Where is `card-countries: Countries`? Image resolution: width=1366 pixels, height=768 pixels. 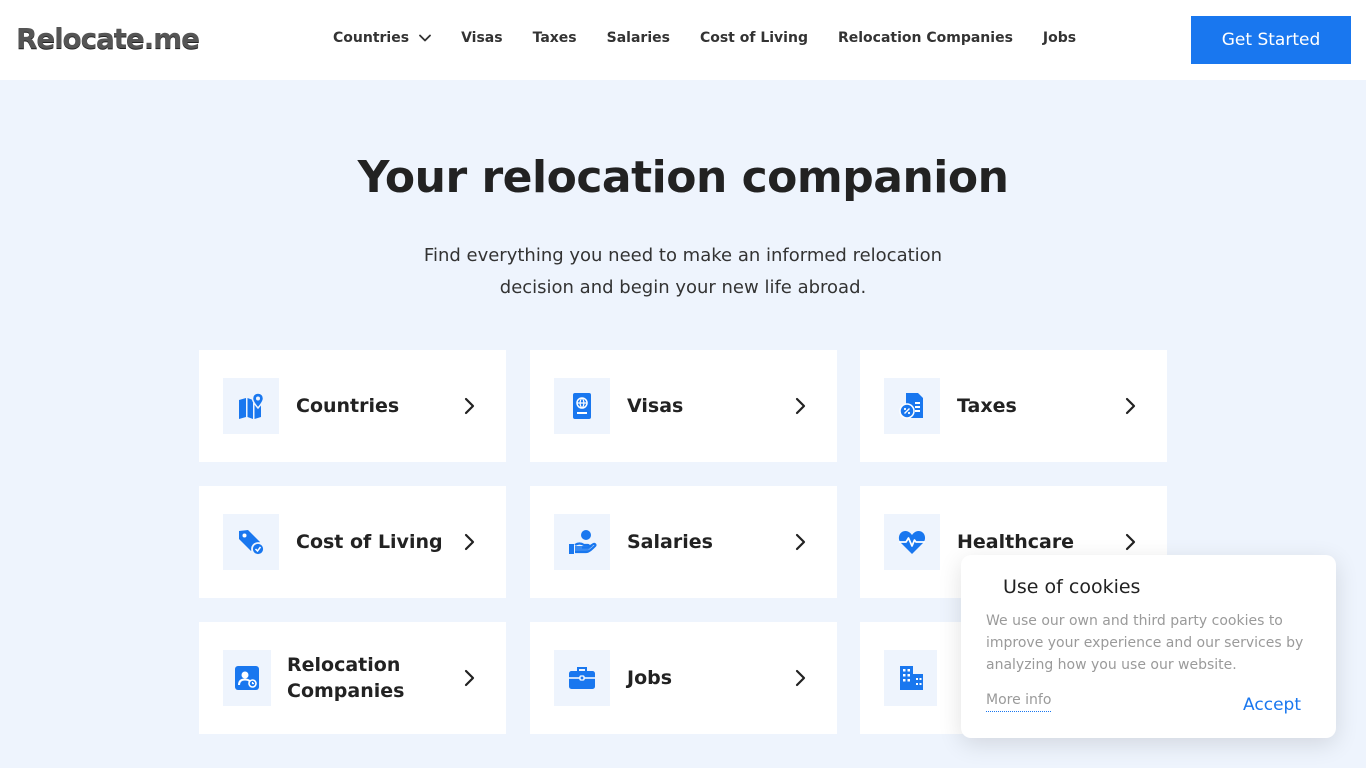
card-countries: Countries is located at coordinates (352, 406).